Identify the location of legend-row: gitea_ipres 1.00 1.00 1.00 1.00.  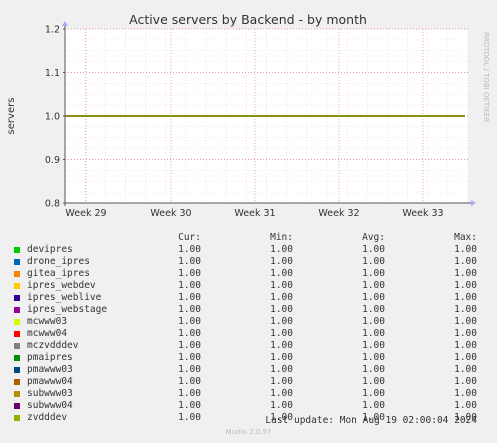
(248, 274).